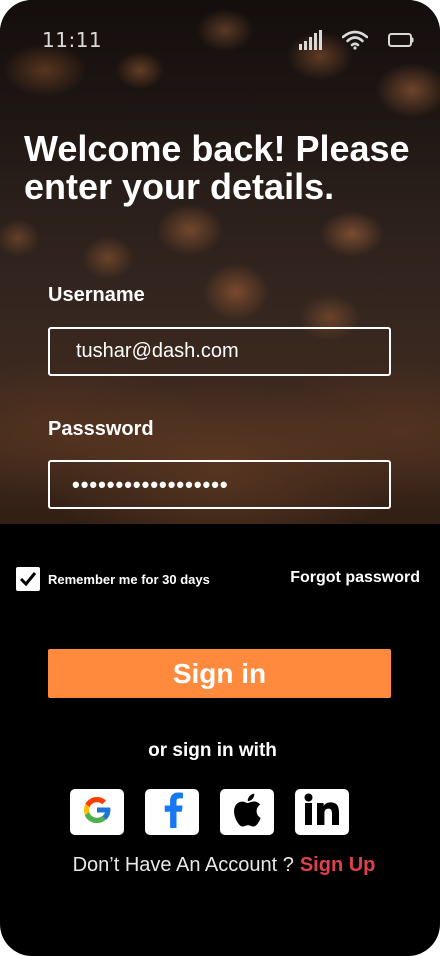 This screenshot has height=956, width=440. I want to click on google-sign-in-button, so click(97, 812).